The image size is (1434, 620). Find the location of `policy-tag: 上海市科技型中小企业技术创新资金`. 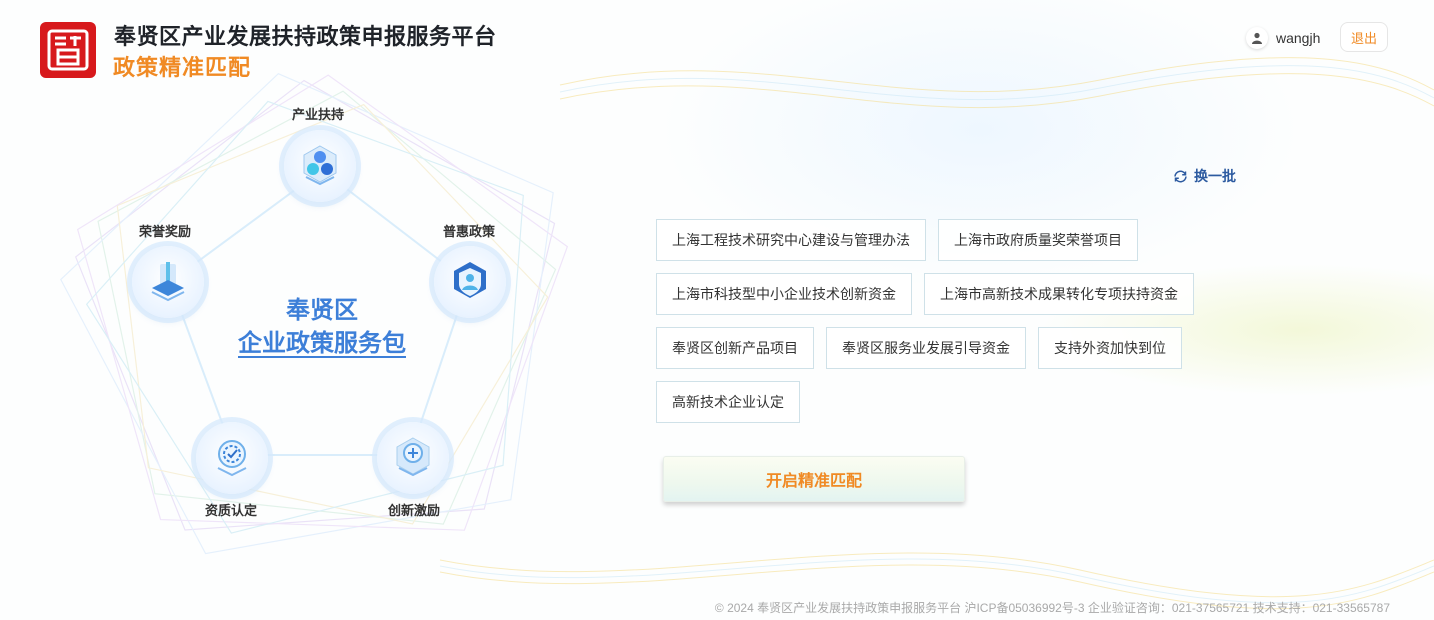

policy-tag: 上海市科技型中小企业技术创新资金 is located at coordinates (784, 294).